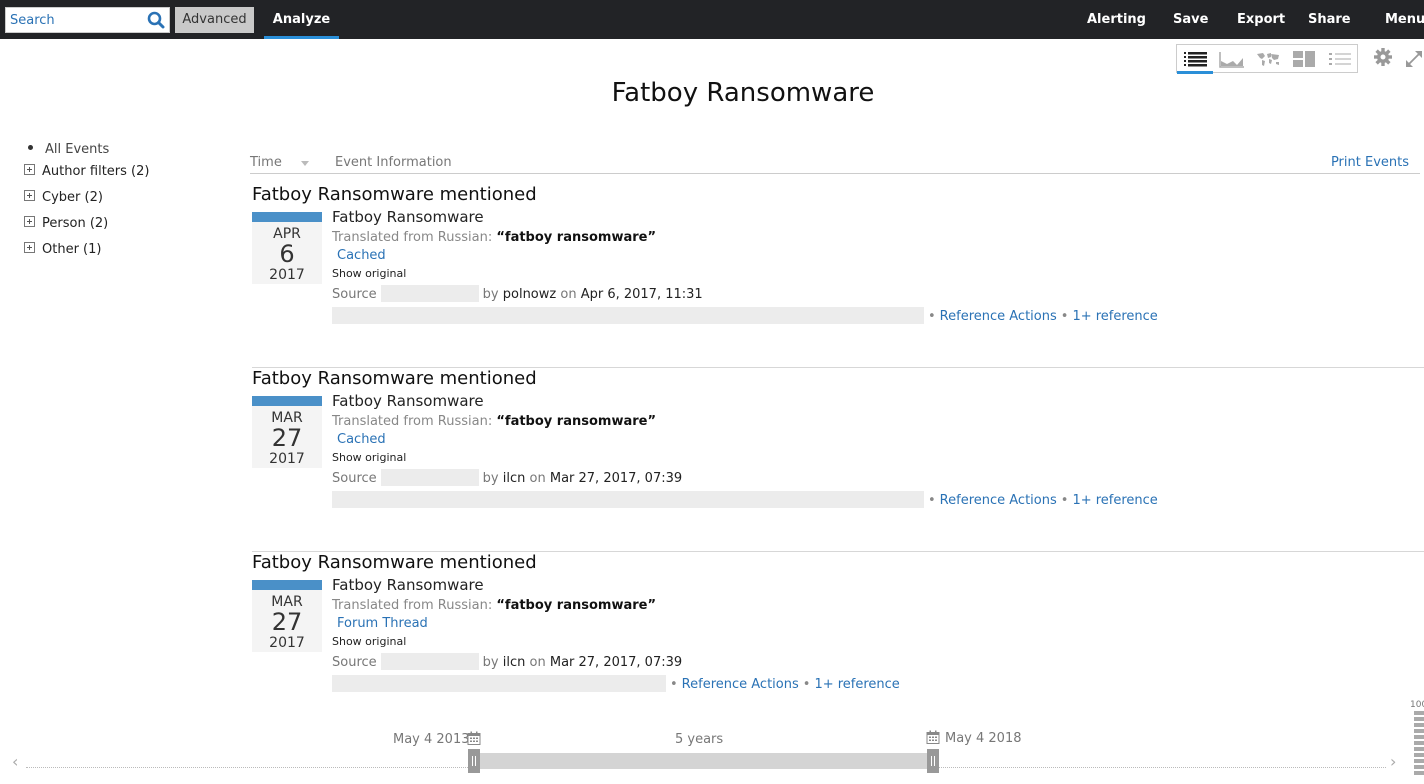 The width and height of the screenshot is (1424, 784). Describe the element at coordinates (76, 20) in the screenshot. I see `search-input` at that location.